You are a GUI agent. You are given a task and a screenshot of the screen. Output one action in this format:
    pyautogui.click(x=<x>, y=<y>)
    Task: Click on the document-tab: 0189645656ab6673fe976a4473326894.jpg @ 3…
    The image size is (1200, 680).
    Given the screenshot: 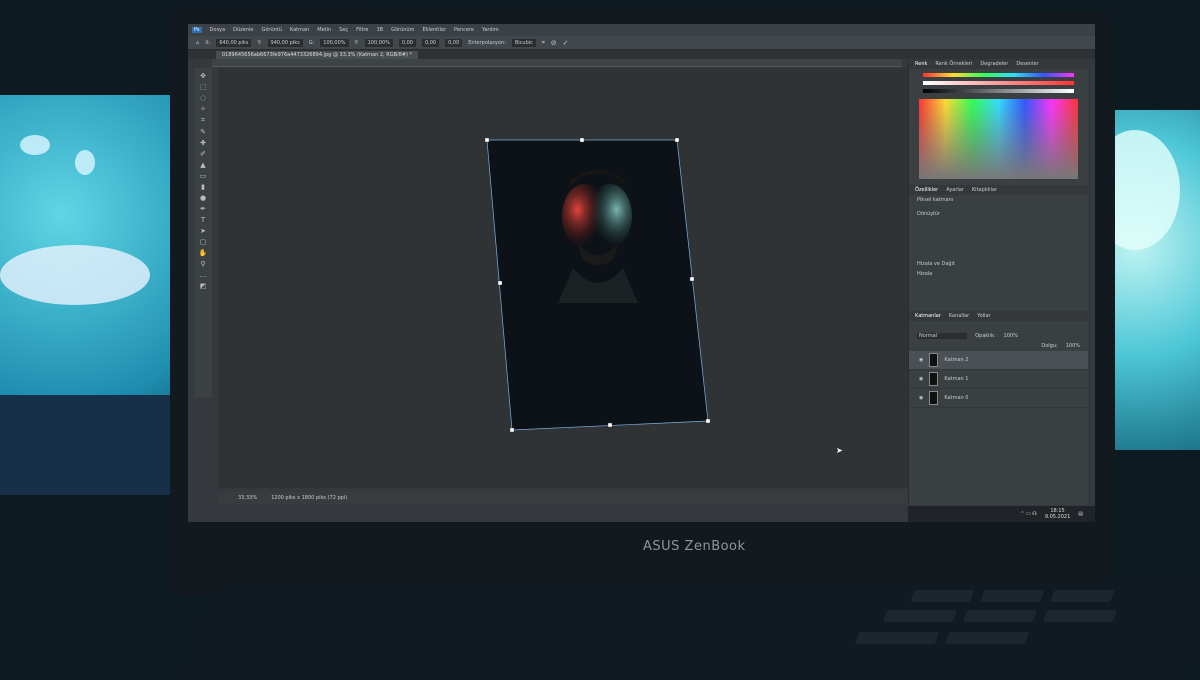 What is the action you would take?
    pyautogui.click(x=317, y=54)
    